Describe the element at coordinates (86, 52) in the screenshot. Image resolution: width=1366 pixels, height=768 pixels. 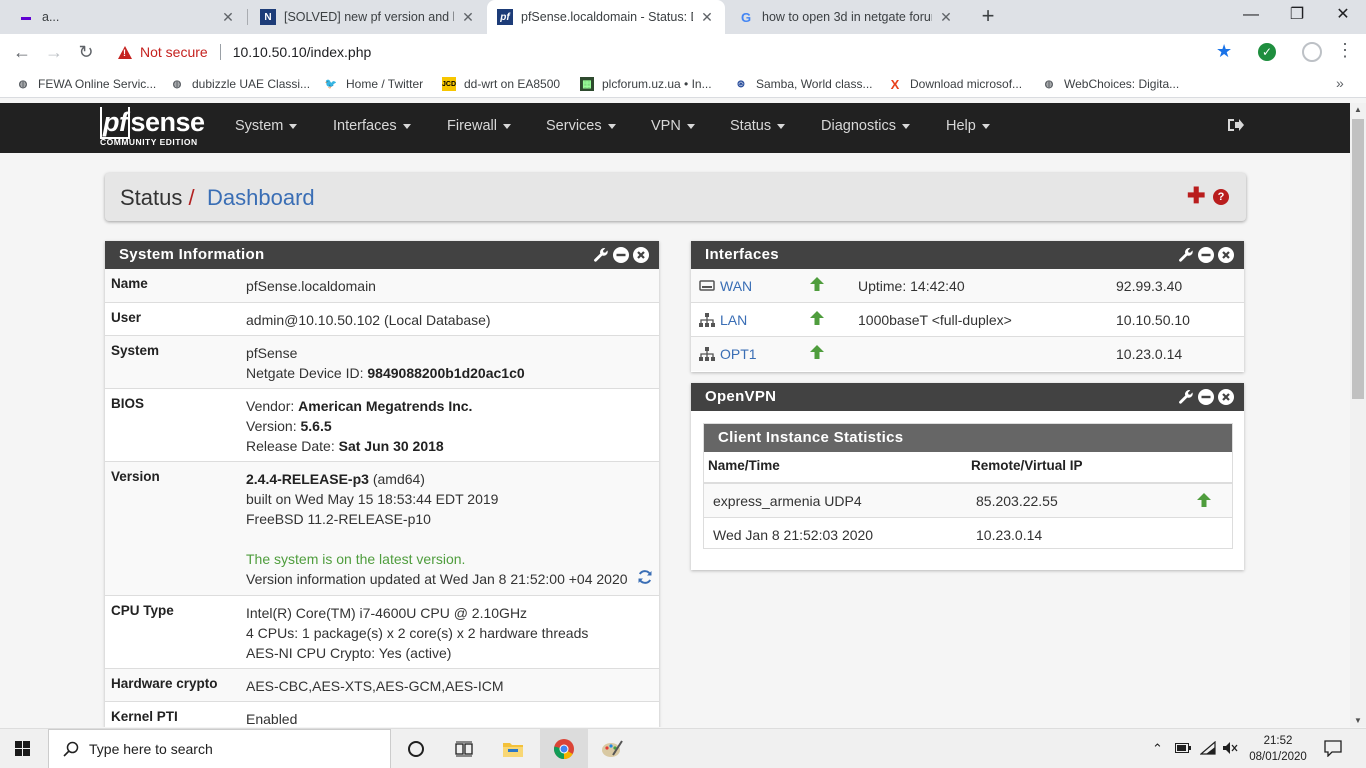
I see `reload-icon: ↻` at that location.